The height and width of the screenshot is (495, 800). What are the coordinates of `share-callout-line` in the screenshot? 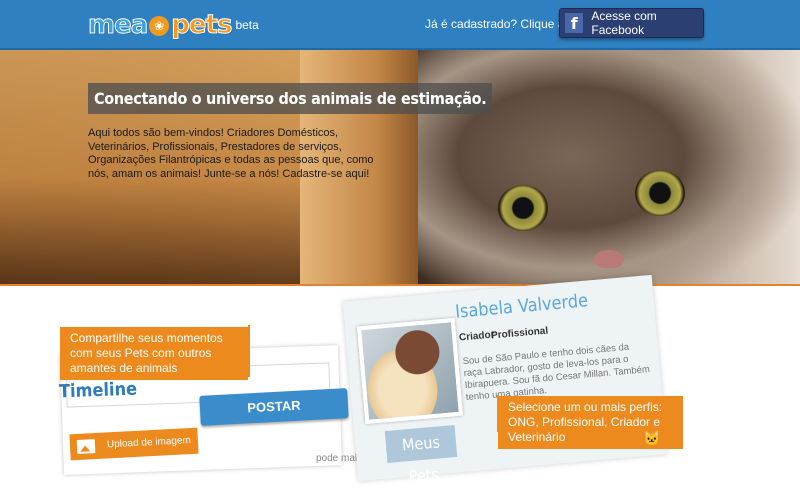 It's located at (249, 351).